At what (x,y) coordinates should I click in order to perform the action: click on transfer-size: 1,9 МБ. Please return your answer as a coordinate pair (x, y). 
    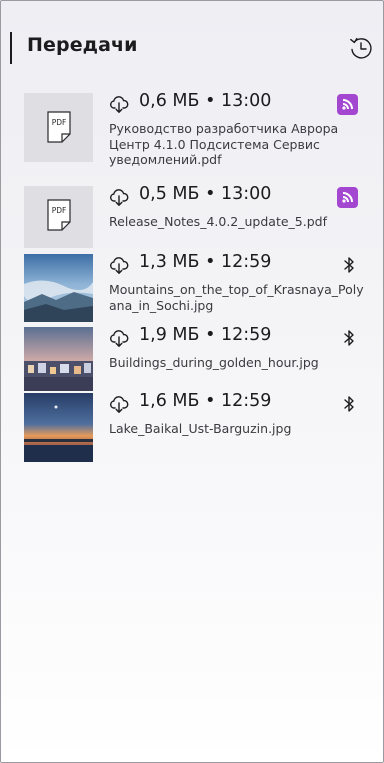
    Looking at the image, I should click on (169, 335).